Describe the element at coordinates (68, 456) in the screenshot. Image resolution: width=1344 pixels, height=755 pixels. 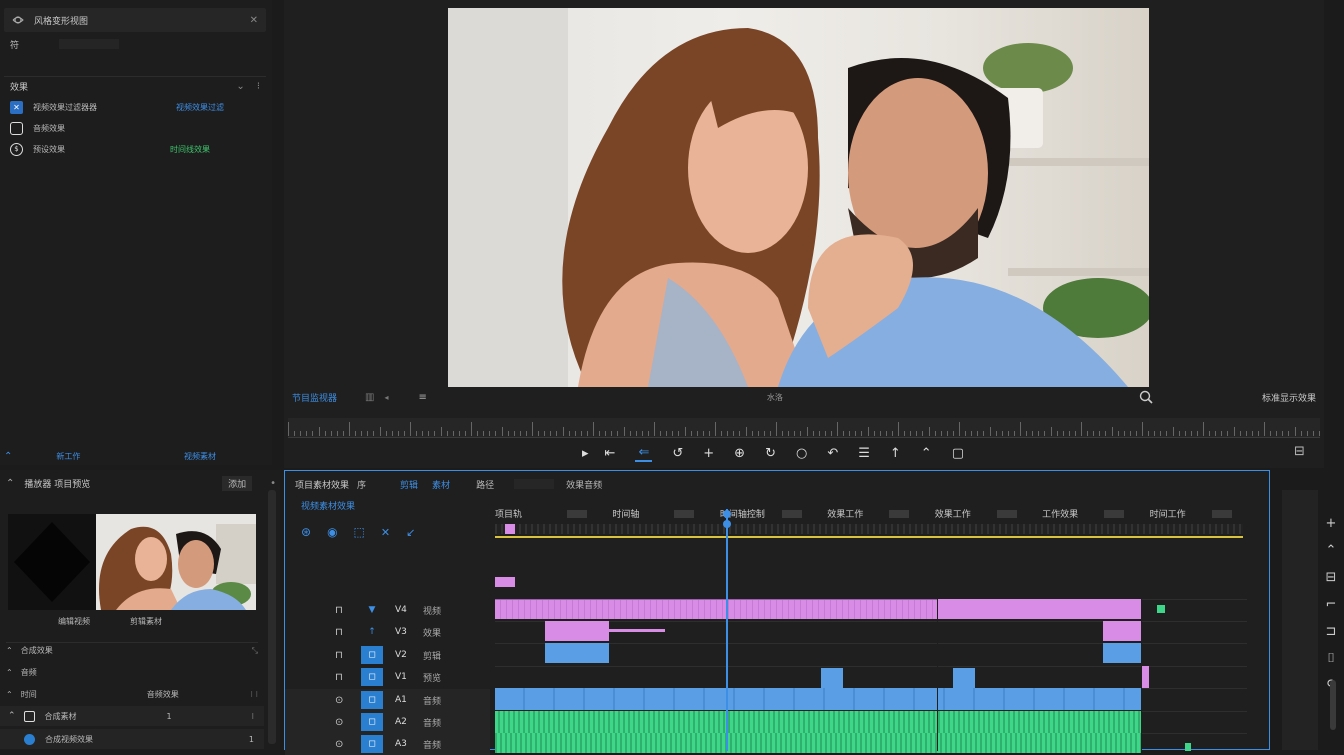
I see `footer-left-label: 新工作` at that location.